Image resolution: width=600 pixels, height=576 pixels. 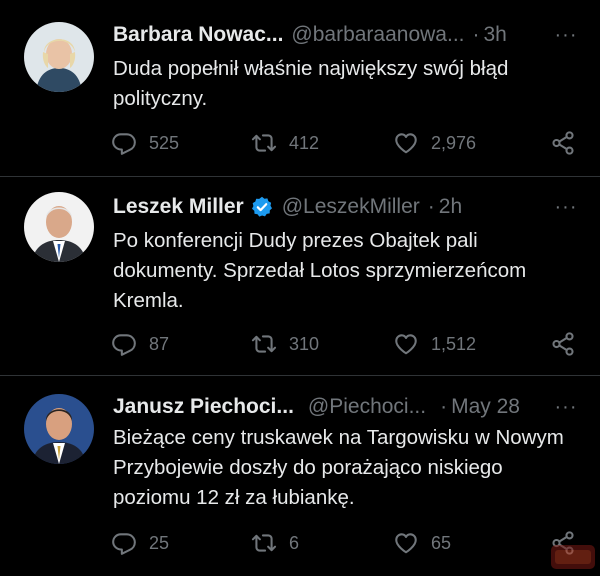 I want to click on retweet-button: 412, so click(x=285, y=143).